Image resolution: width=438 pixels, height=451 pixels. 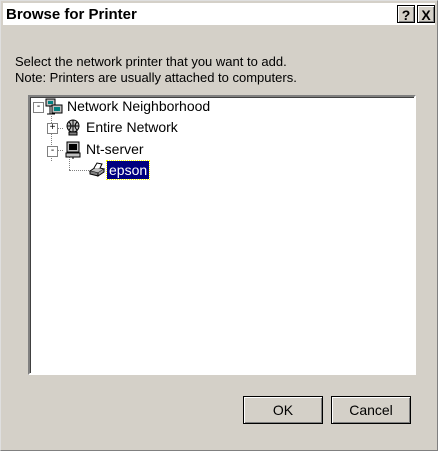 I want to click on help-button: ?, so click(x=406, y=14).